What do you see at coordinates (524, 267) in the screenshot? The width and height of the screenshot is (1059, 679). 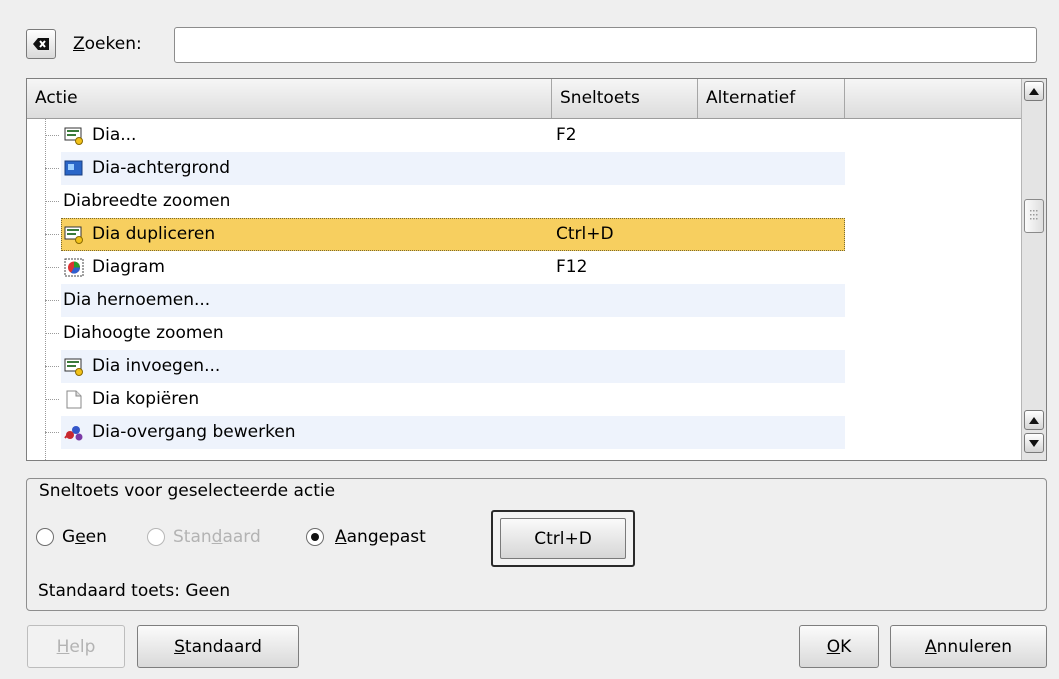 I see `list-row: Diagram F12` at bounding box center [524, 267].